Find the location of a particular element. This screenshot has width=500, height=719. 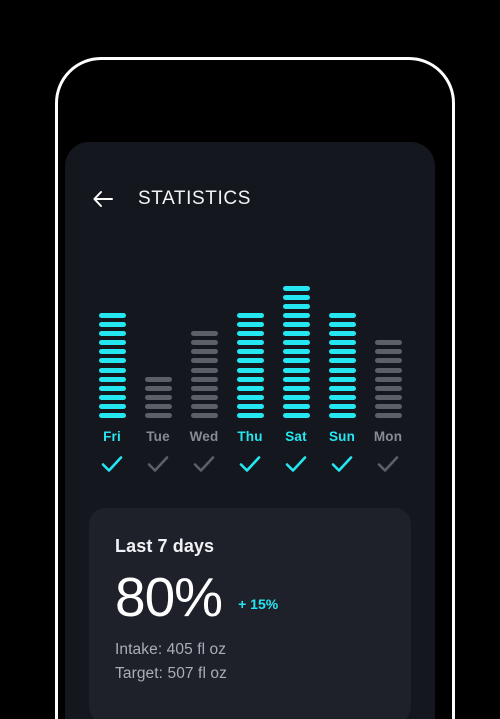

arrow-left-icon is located at coordinates (103, 199).